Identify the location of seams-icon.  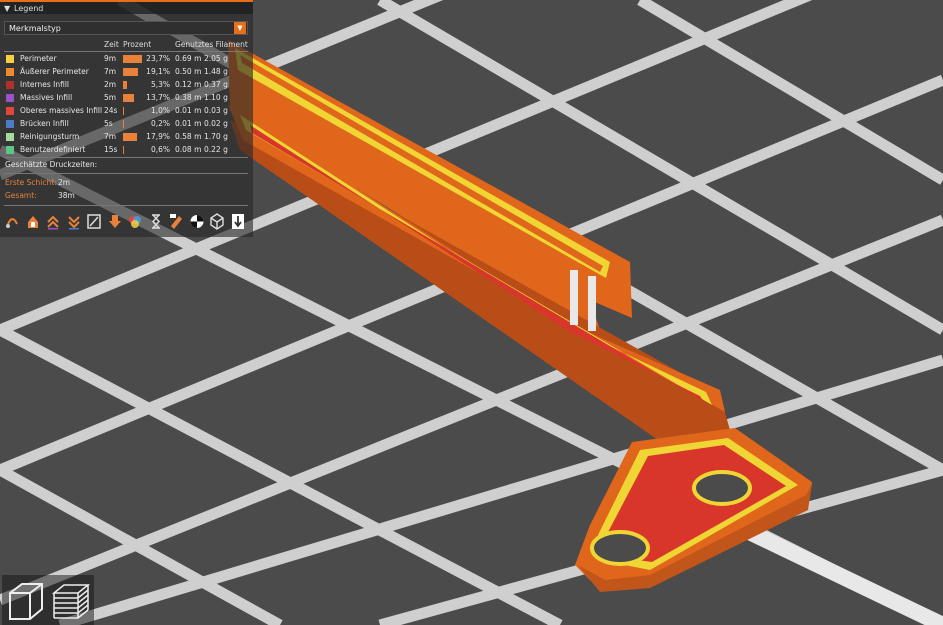
(94, 221).